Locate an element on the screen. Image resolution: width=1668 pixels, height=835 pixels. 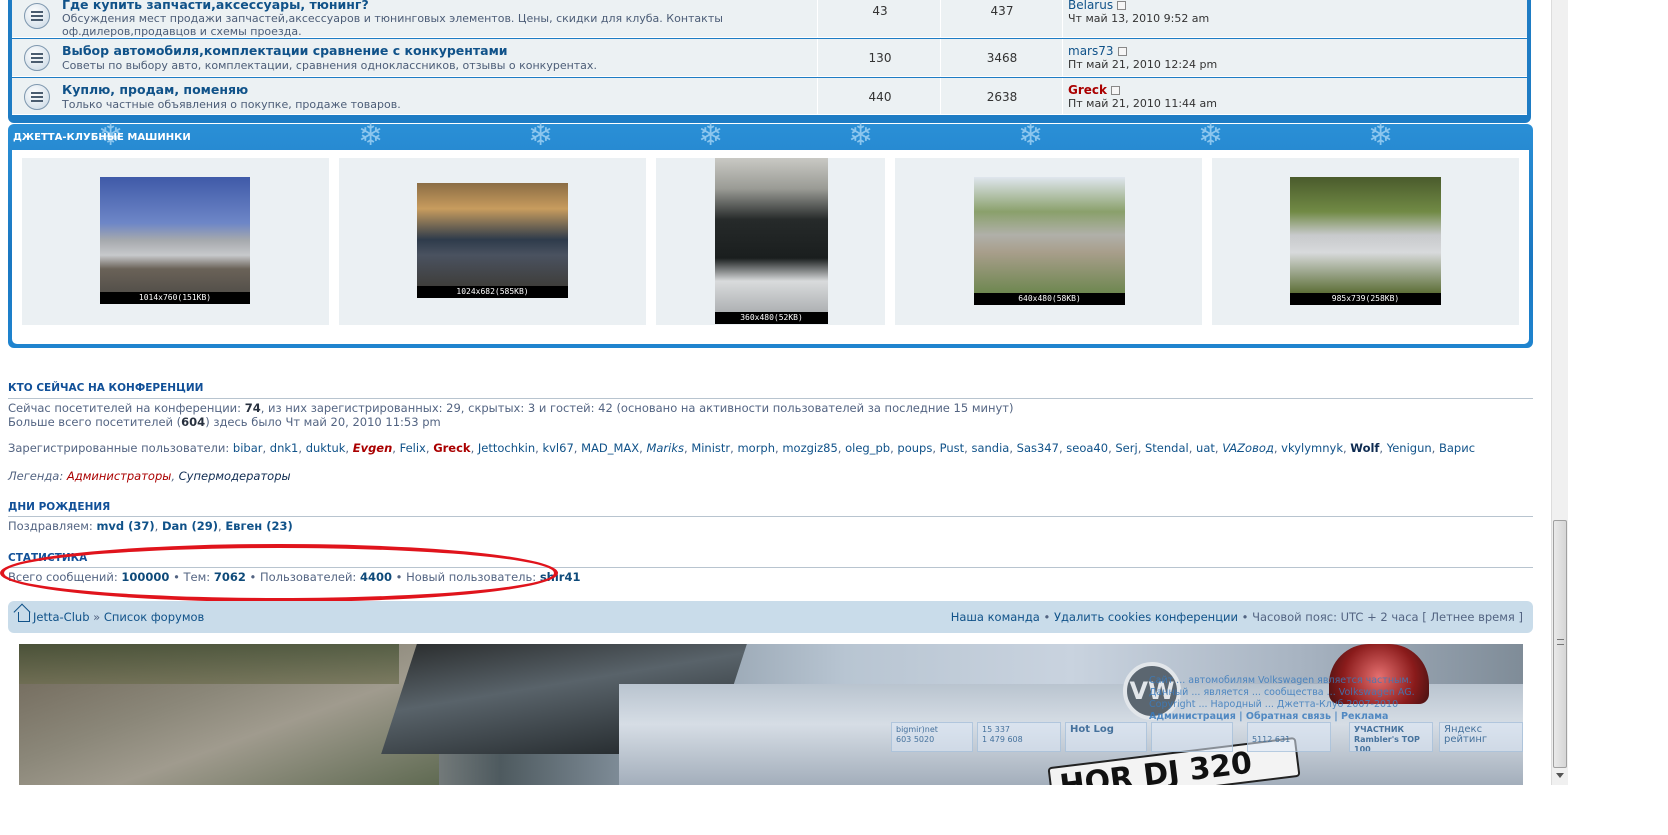
counter-badge: 5112 631 is located at coordinates (1289, 737).